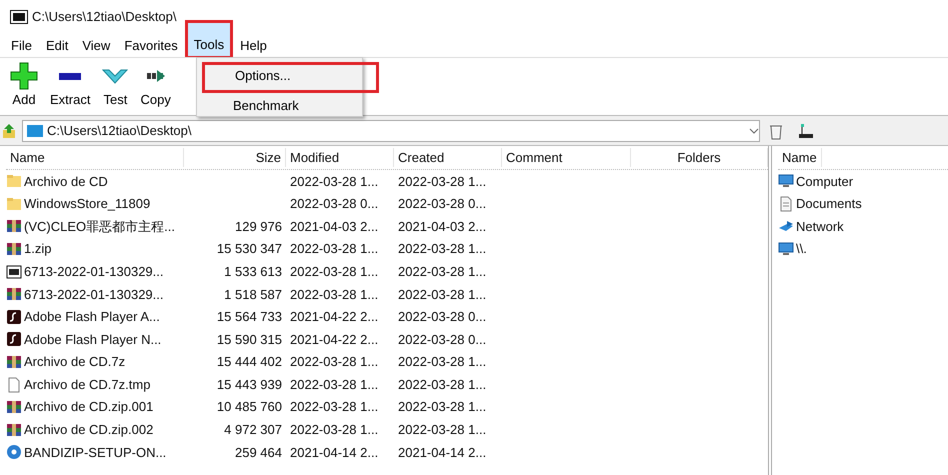 This screenshot has height=475, width=948. I want to click on table-cell: 4 972 307, so click(253, 430).